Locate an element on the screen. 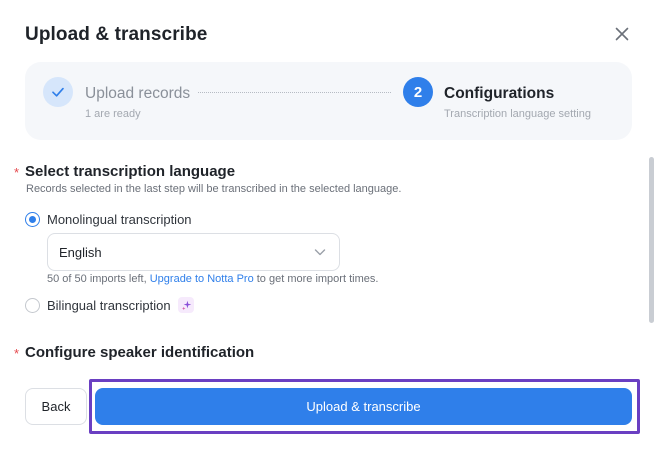 This screenshot has width=658, height=450. back-button: Back is located at coordinates (56, 406).